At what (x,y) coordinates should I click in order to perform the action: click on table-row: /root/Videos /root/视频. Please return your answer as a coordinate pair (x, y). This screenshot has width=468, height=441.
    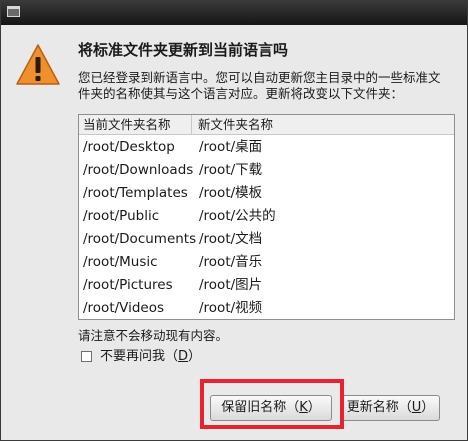
    Looking at the image, I should click on (266, 308).